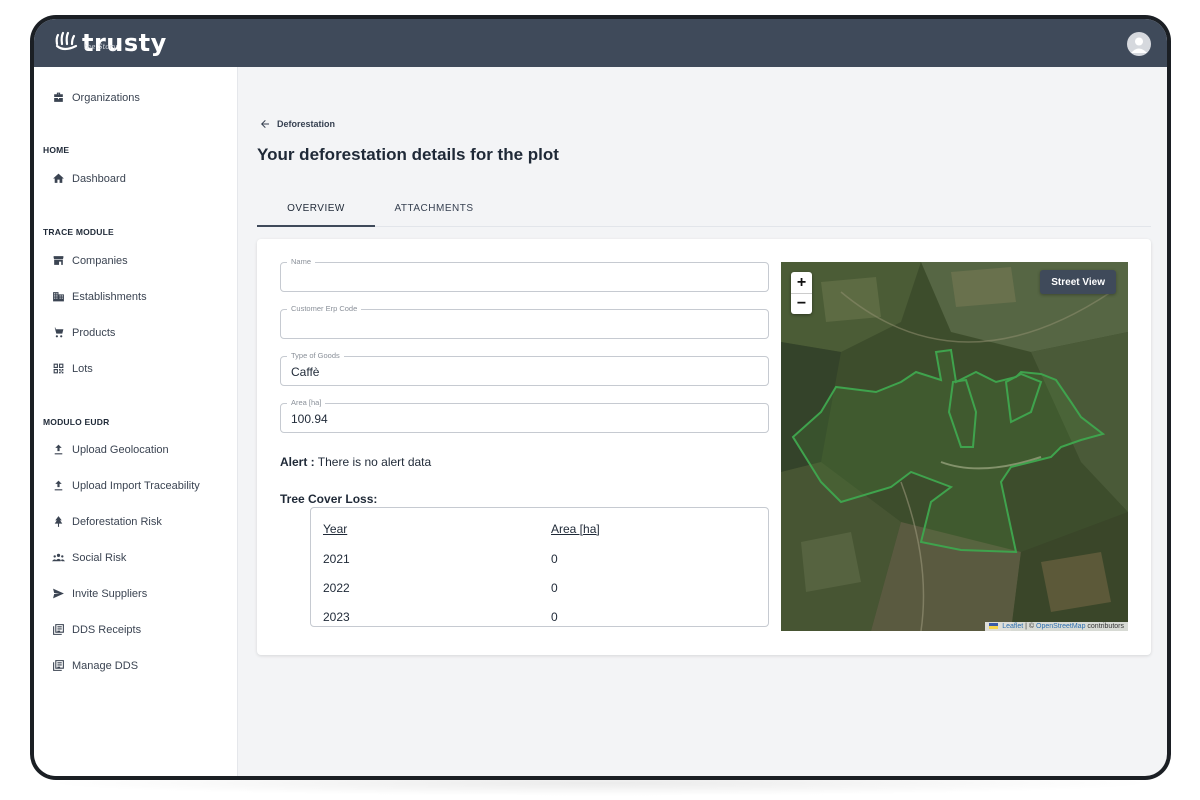 This screenshot has height=800, width=1200. I want to click on logo-tagline: the Story, so click(100, 47).